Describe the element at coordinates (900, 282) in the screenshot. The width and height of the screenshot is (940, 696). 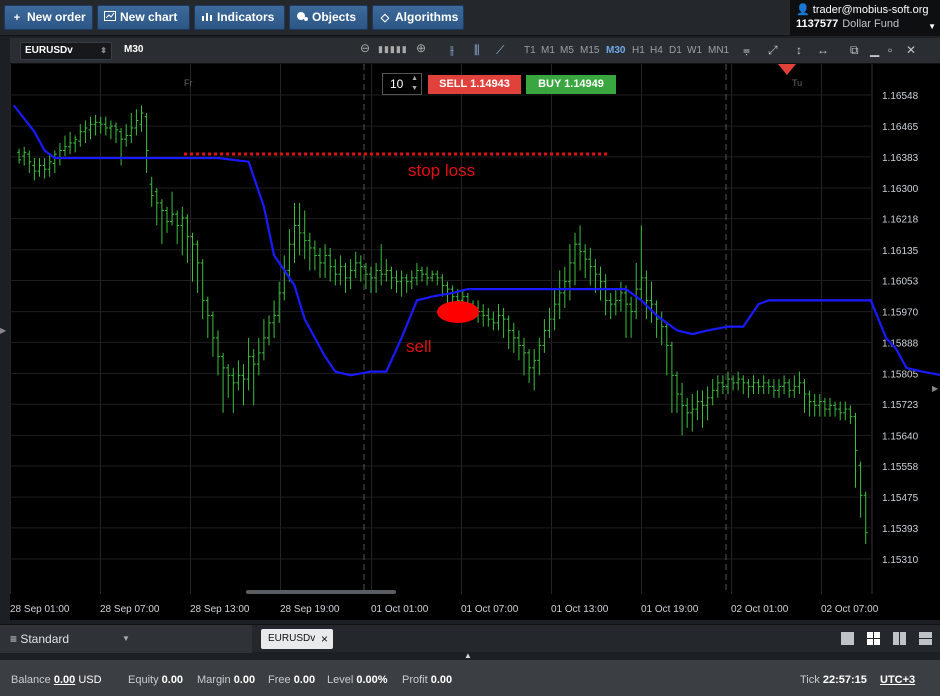
I see `price-tick-label: 1.16053` at that location.